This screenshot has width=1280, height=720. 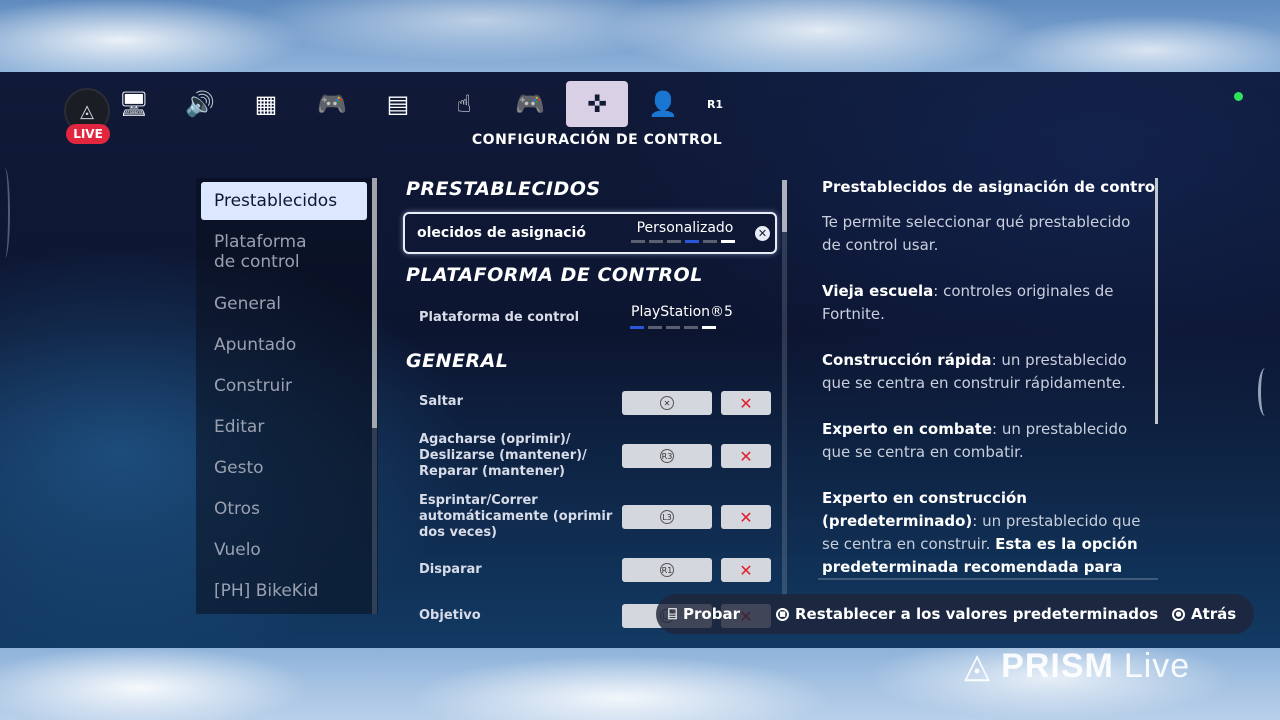 What do you see at coordinates (284, 386) in the screenshot?
I see `sidebar-item-build: Construir` at bounding box center [284, 386].